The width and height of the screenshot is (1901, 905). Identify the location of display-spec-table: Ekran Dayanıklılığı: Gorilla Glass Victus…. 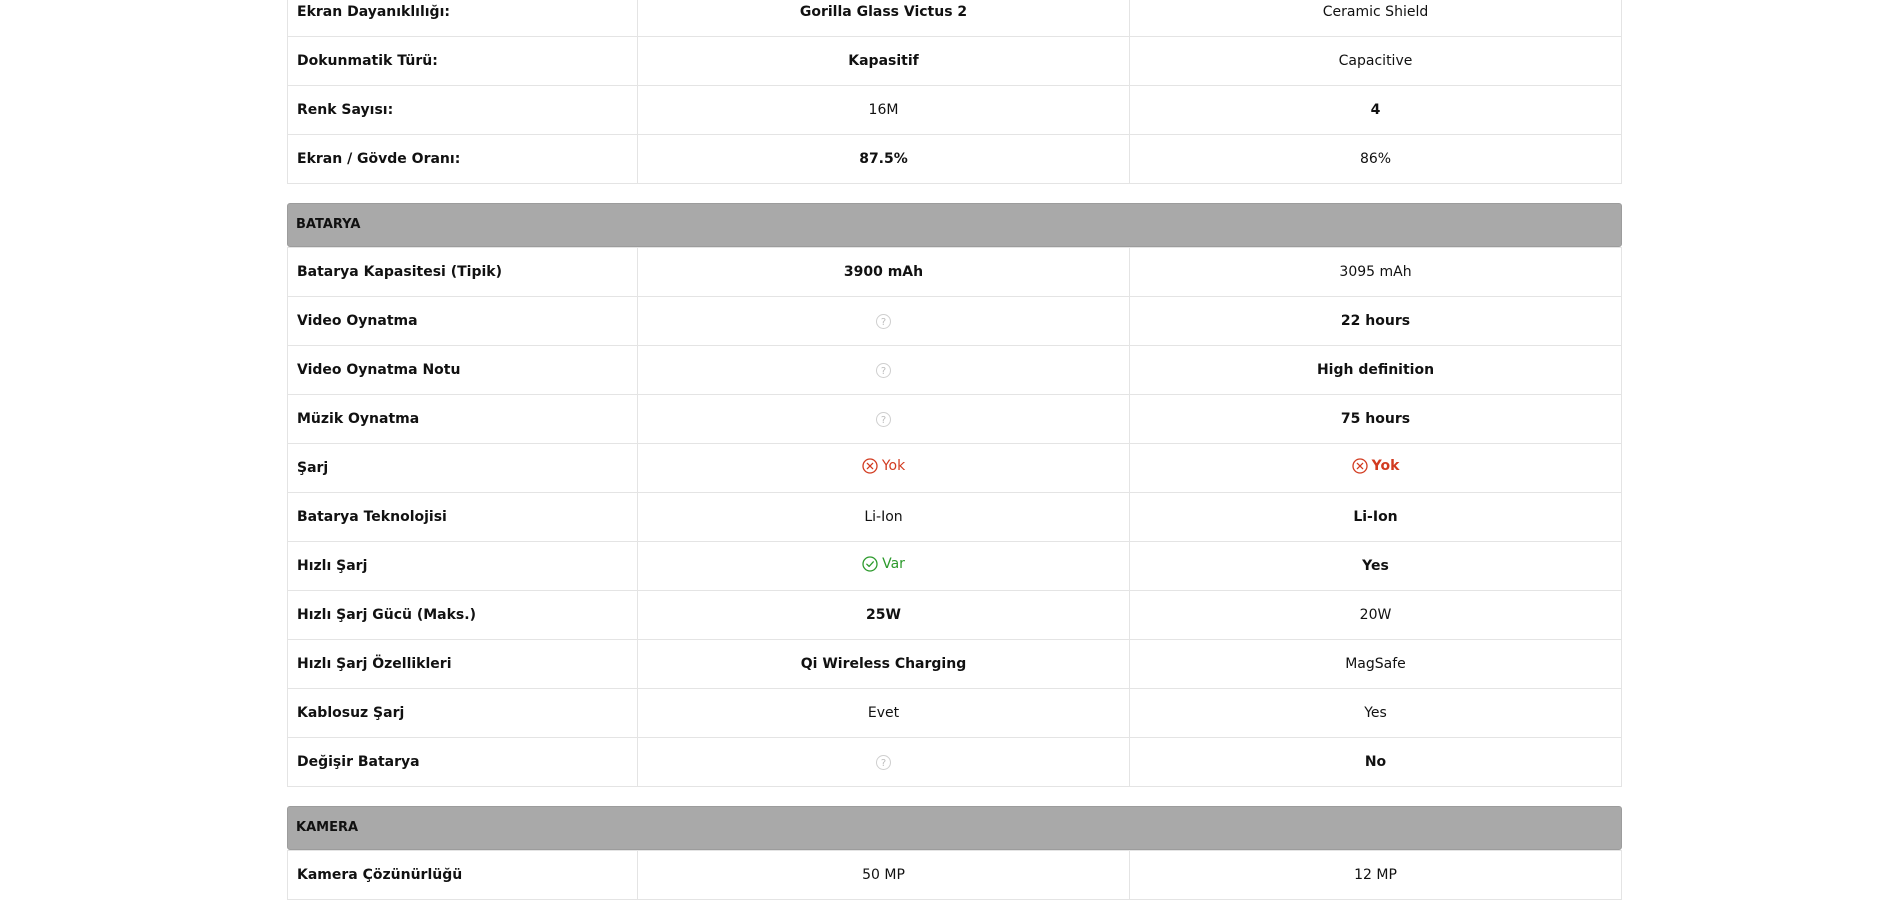
(954, 92).